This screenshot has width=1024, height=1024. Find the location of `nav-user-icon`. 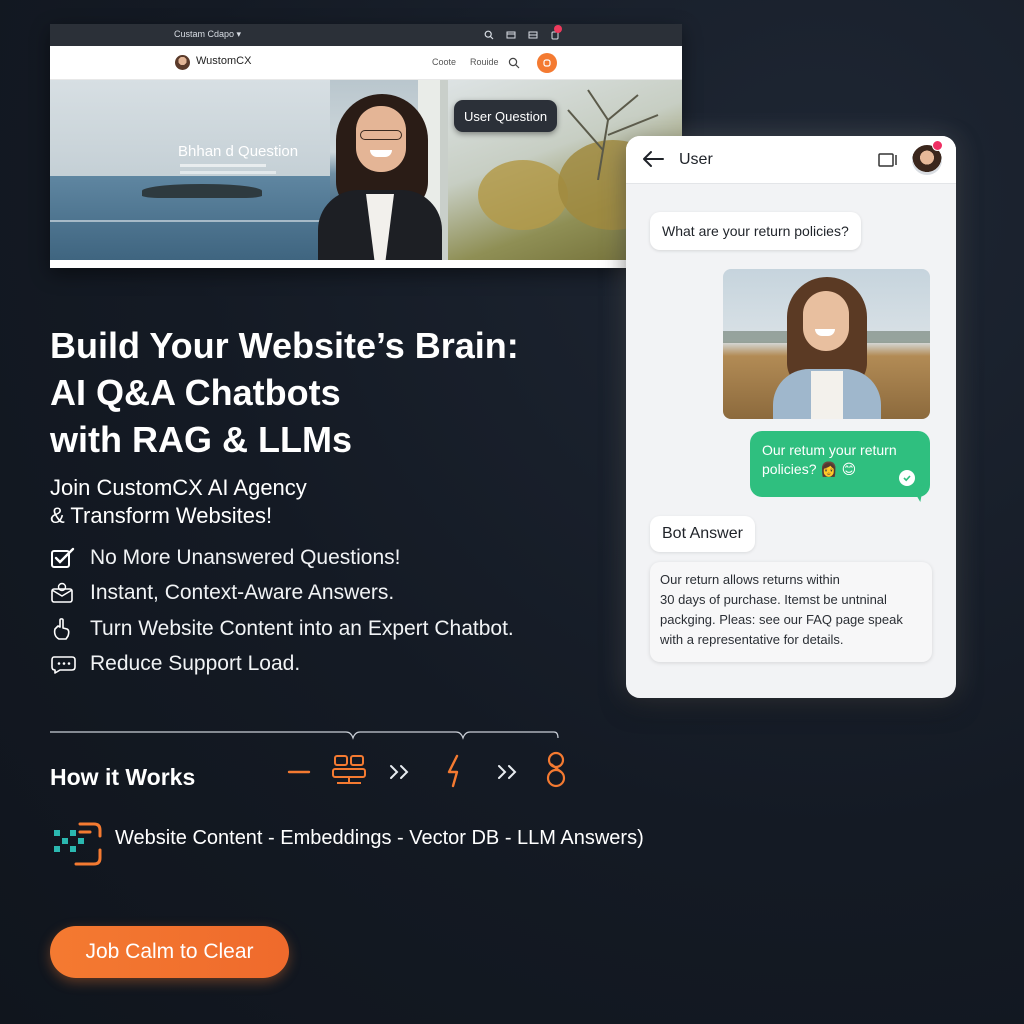

nav-user-icon is located at coordinates (547, 63).